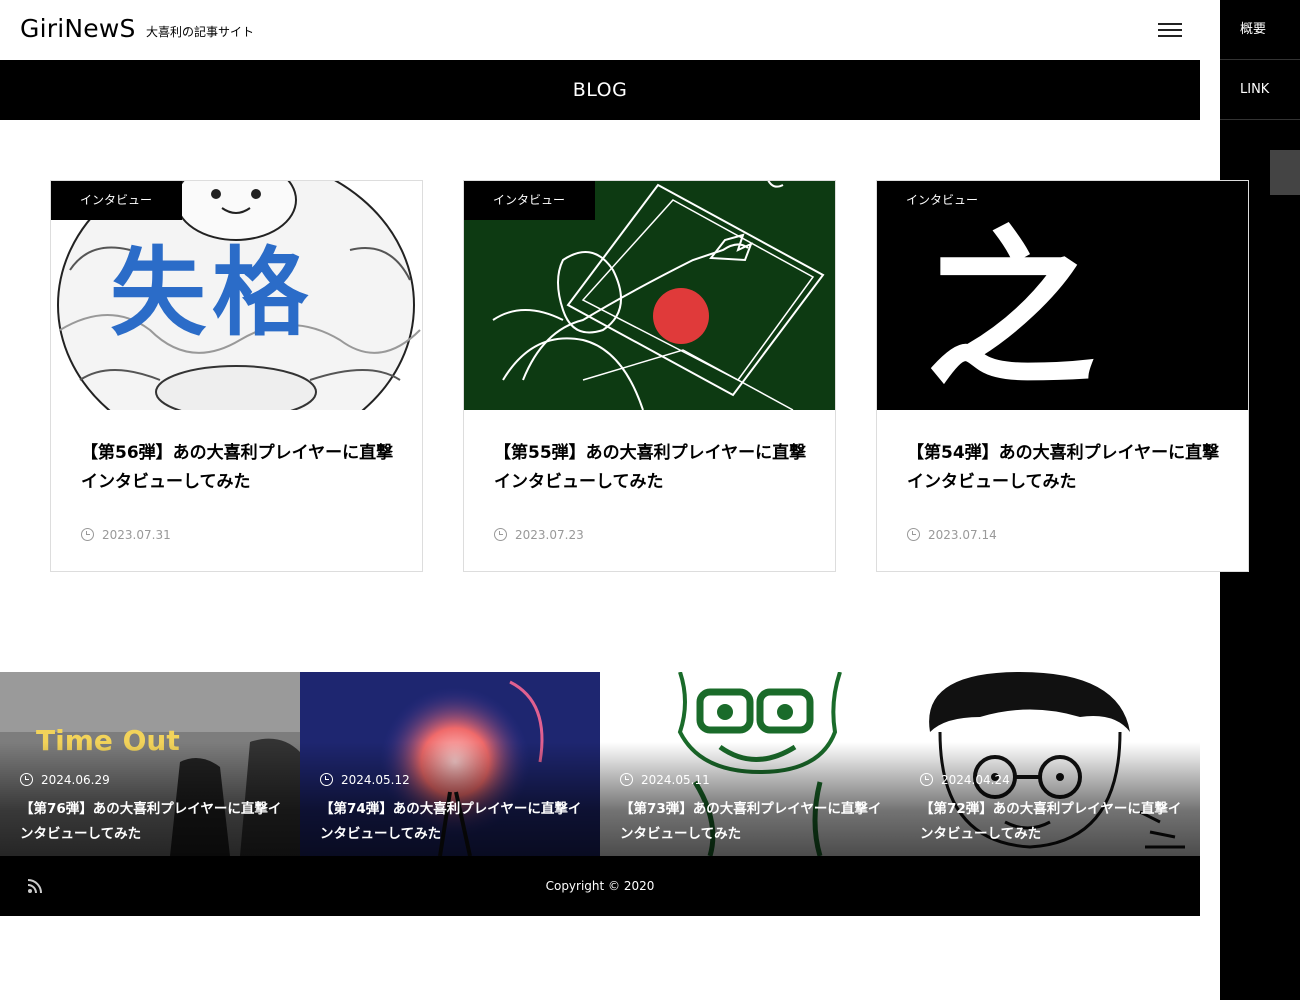 This screenshot has height=1000, width=1300. I want to click on site-header: GiriNewS 大喜利の記事サイト, so click(610, 30).